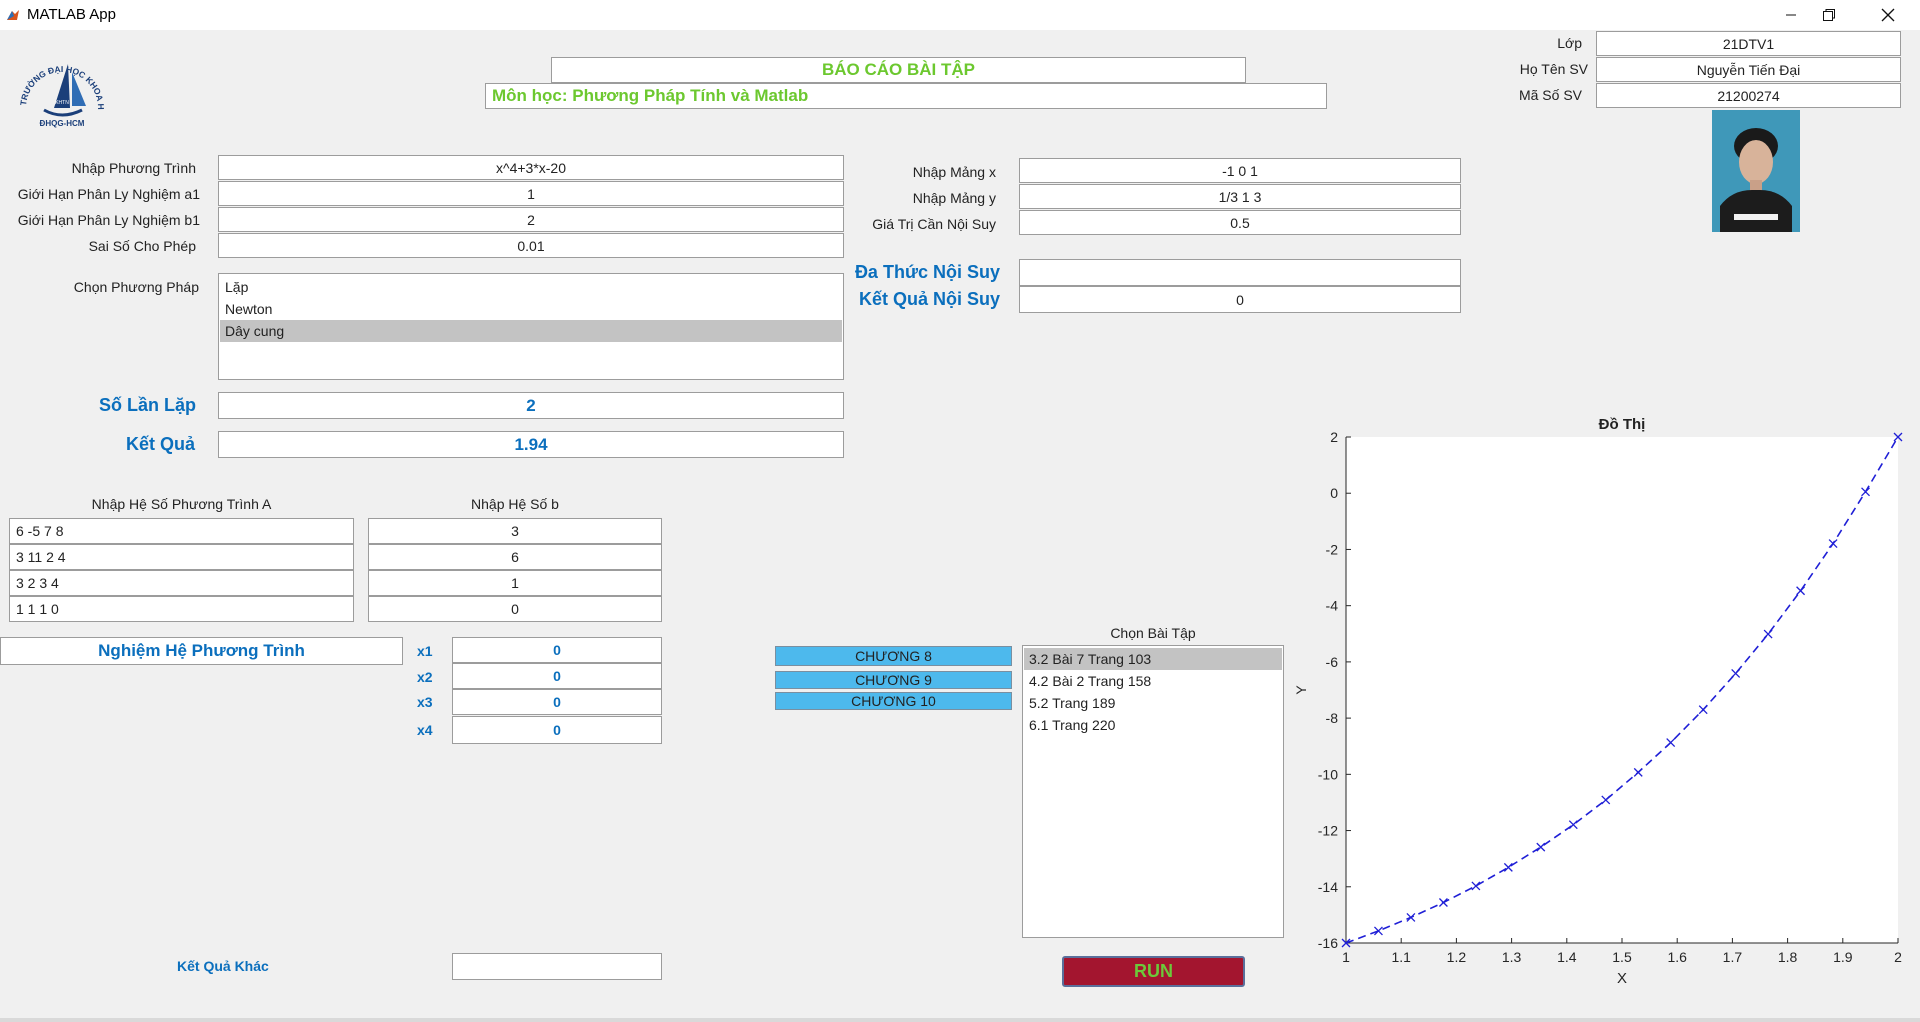  What do you see at coordinates (1328, 774) in the screenshot?
I see `y-tick-label: -10` at bounding box center [1328, 774].